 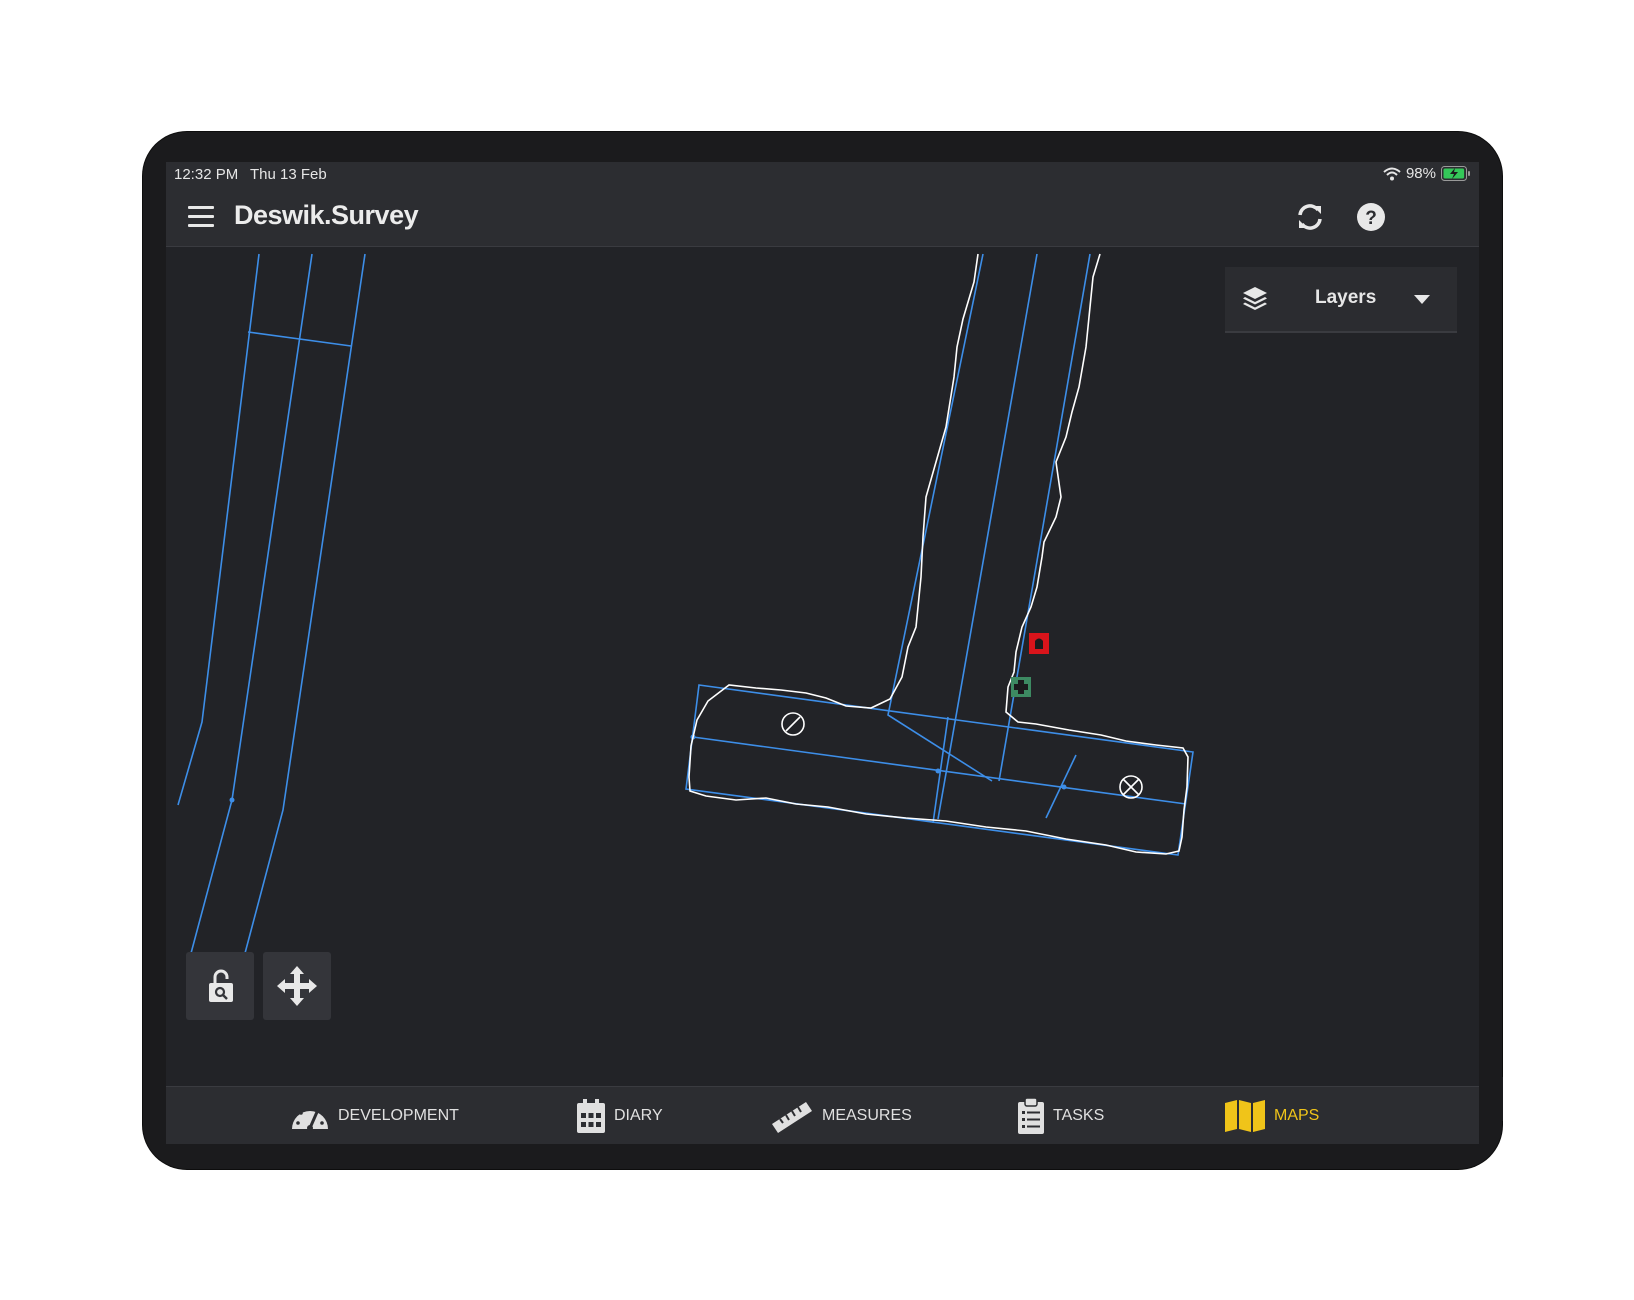 I want to click on bottom-tab-bar: DEVELOPMENT DIARY MEASURES TASKS MAPS, so click(x=822, y=1115).